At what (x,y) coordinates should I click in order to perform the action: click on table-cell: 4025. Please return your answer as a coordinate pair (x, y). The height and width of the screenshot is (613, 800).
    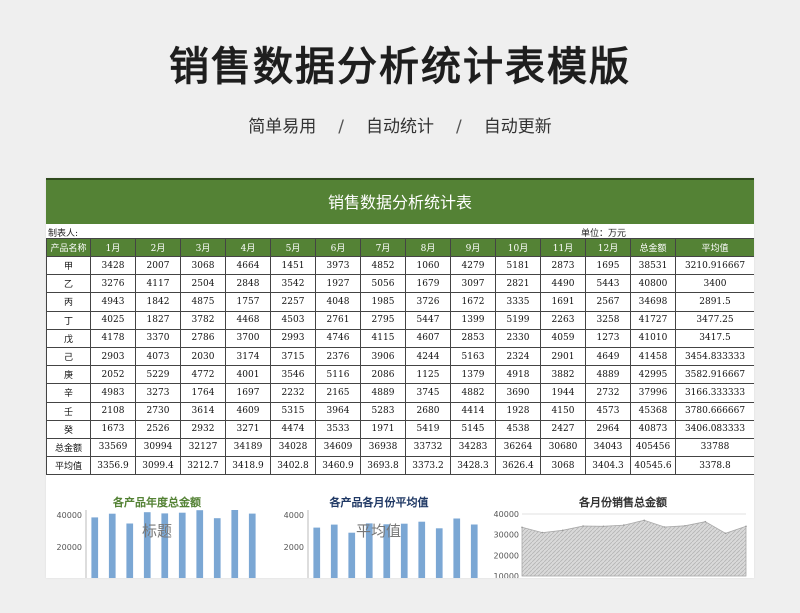
    Looking at the image, I should click on (113, 320).